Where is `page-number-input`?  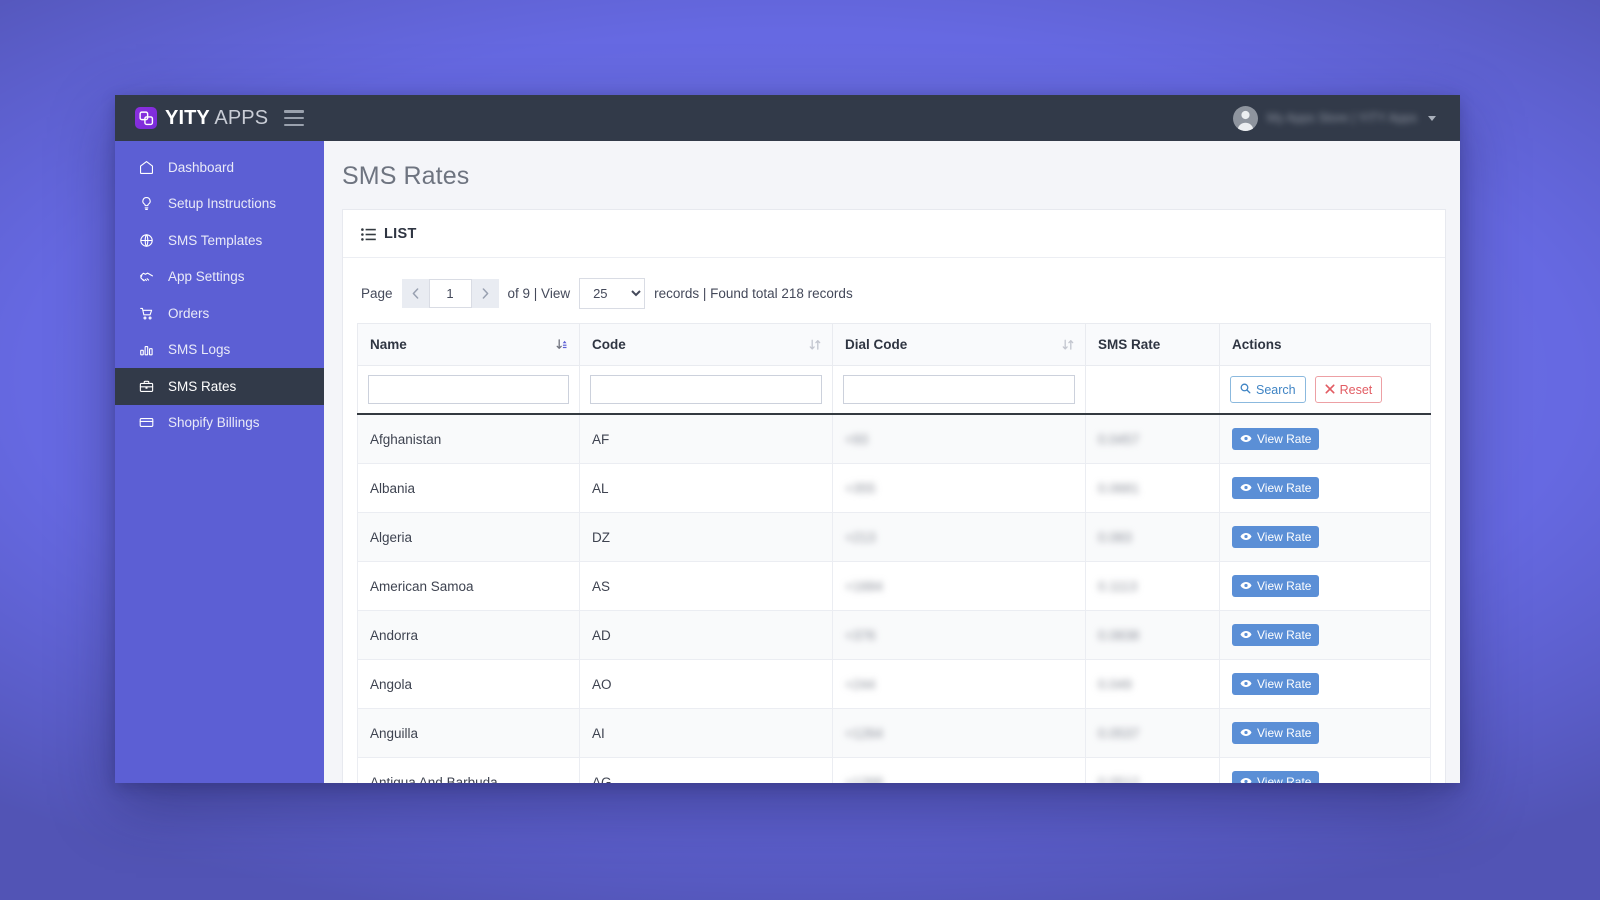 page-number-input is located at coordinates (450, 293).